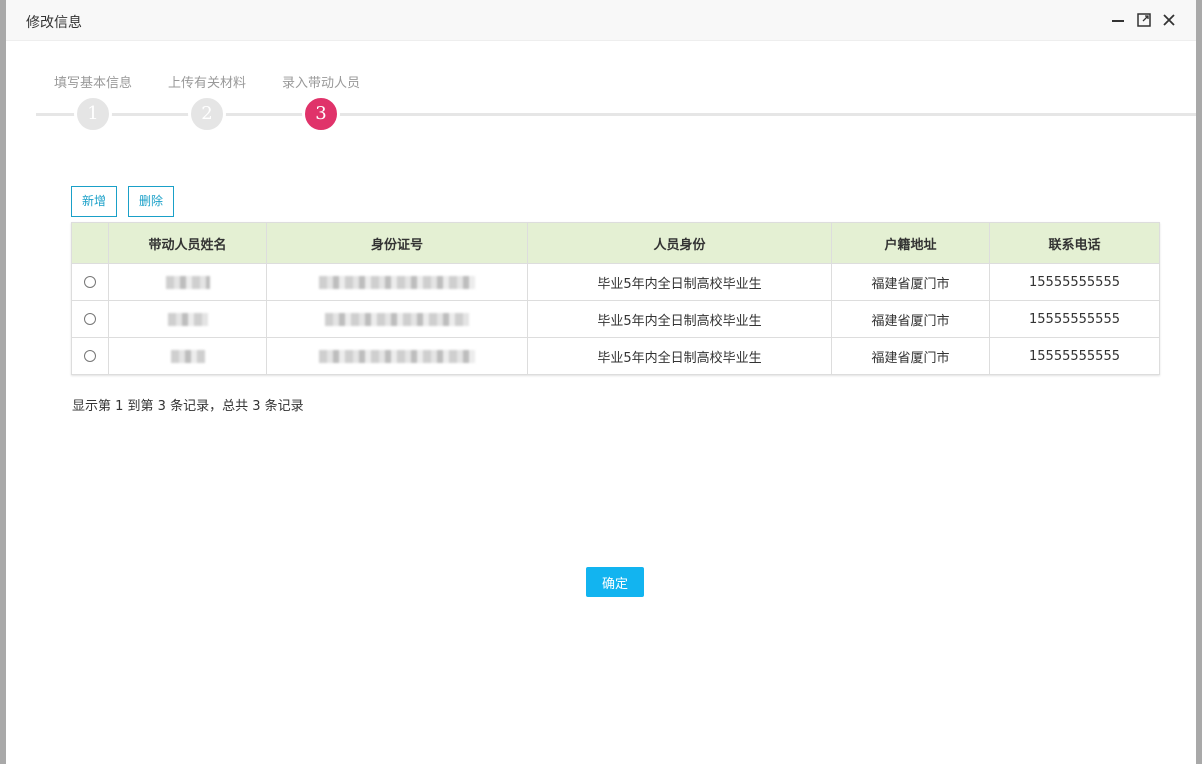  I want to click on confirm-button: 确定, so click(615, 582).